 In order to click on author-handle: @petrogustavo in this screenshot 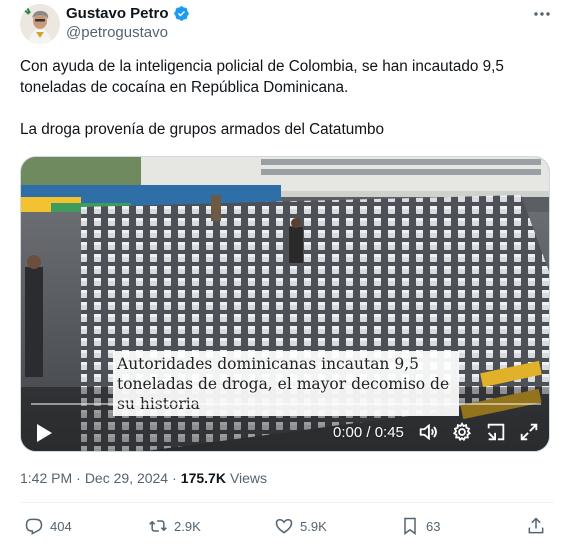, I will do `click(117, 32)`.